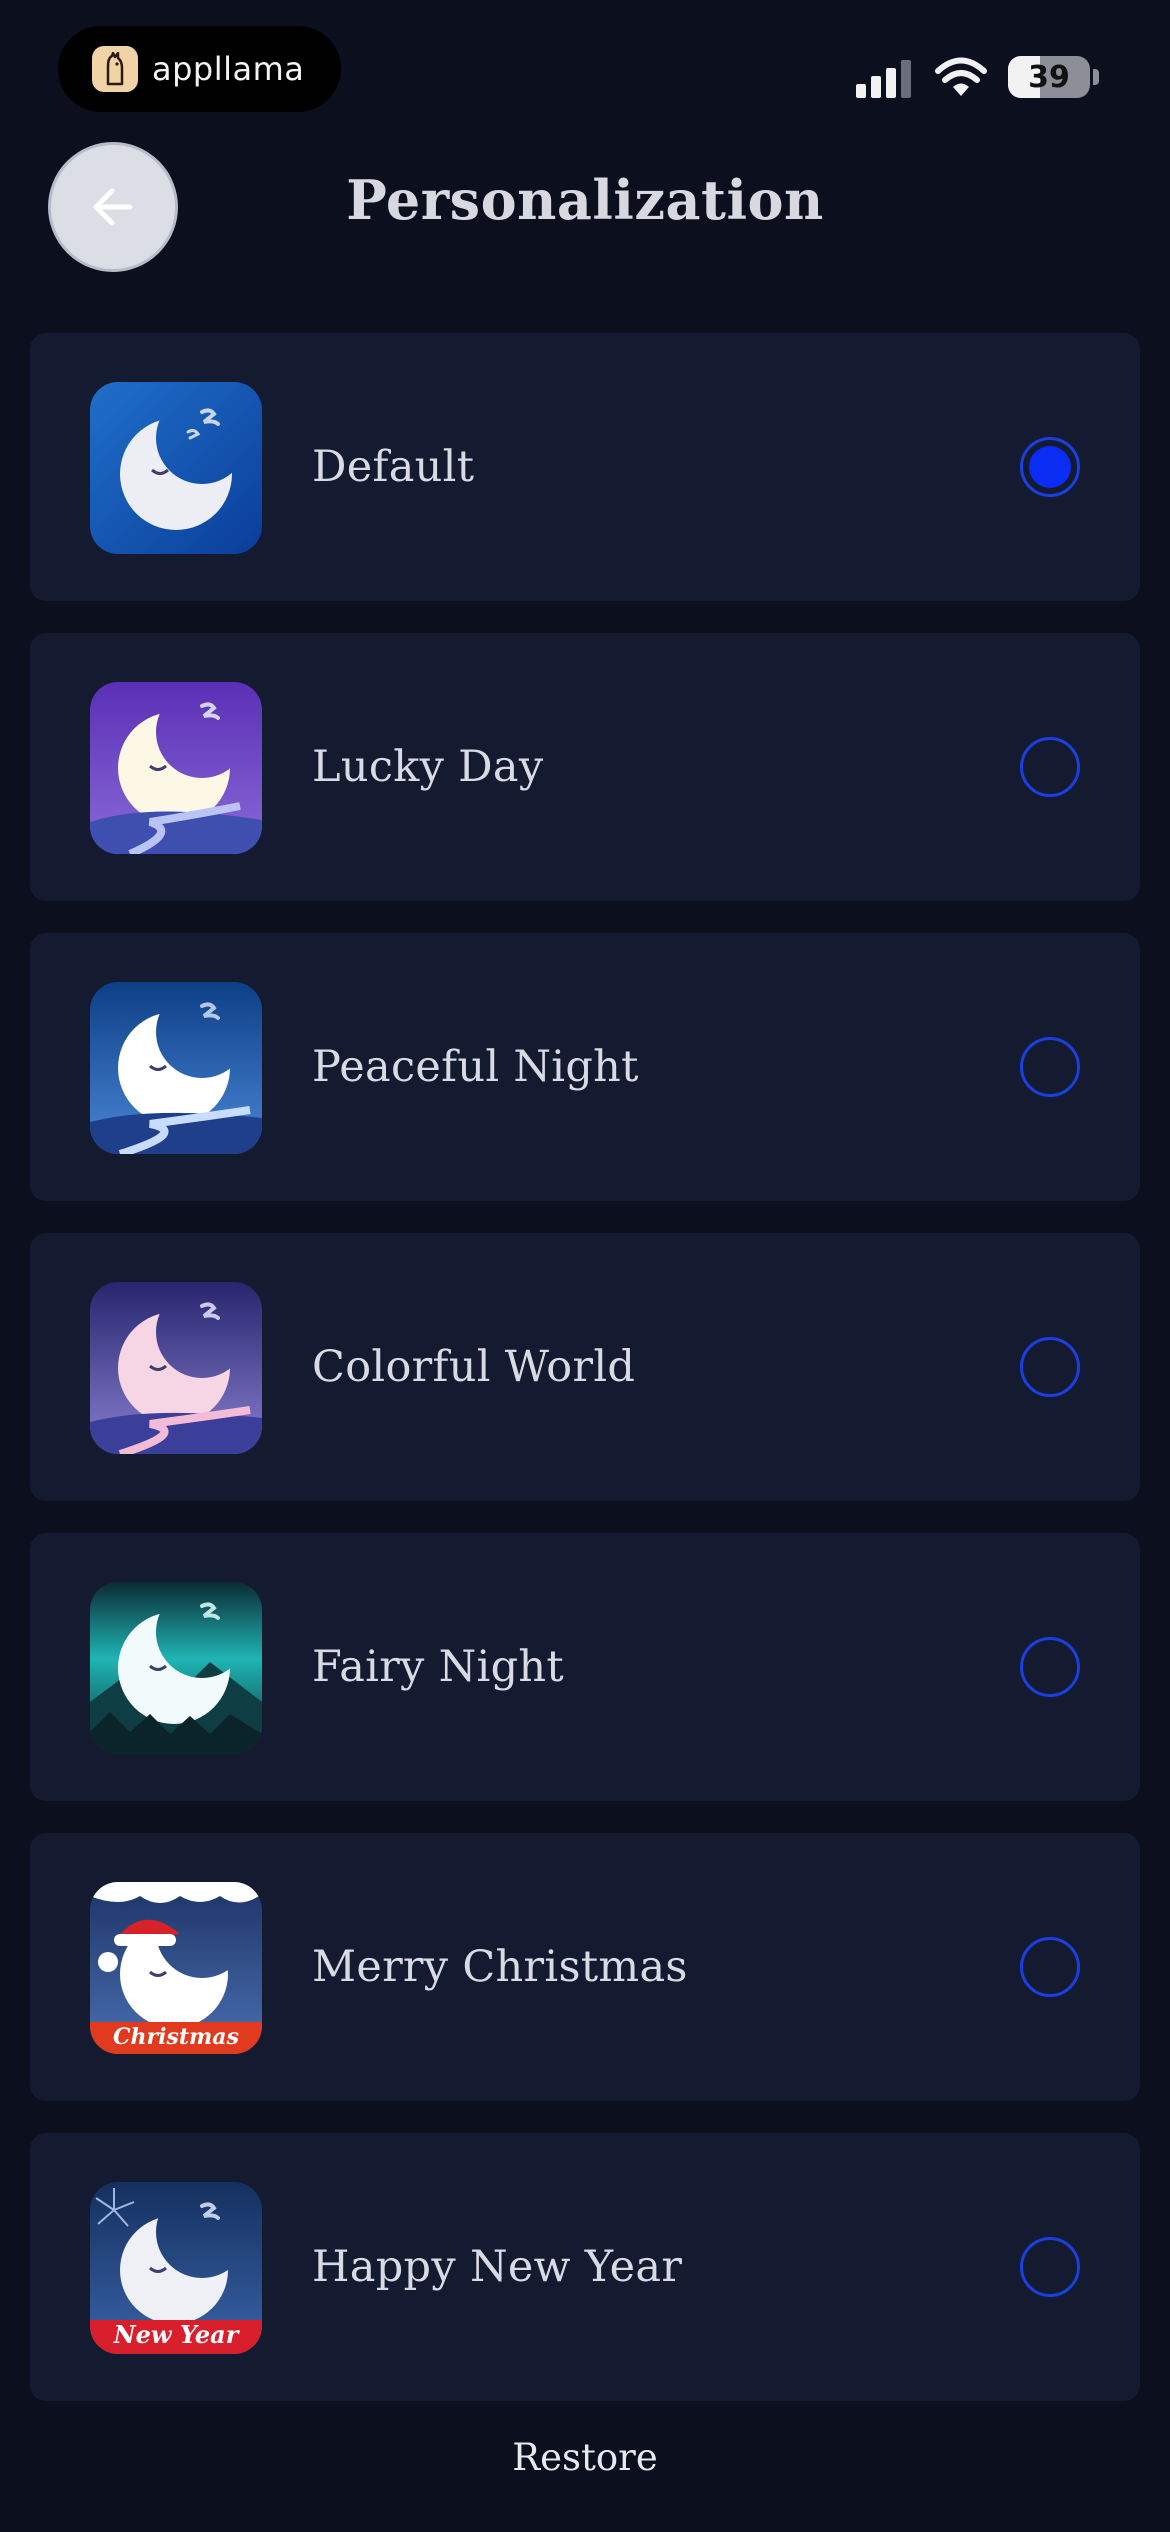 This screenshot has height=2532, width=1170. I want to click on moon-new-year-icon: New Year, so click(176, 2268).